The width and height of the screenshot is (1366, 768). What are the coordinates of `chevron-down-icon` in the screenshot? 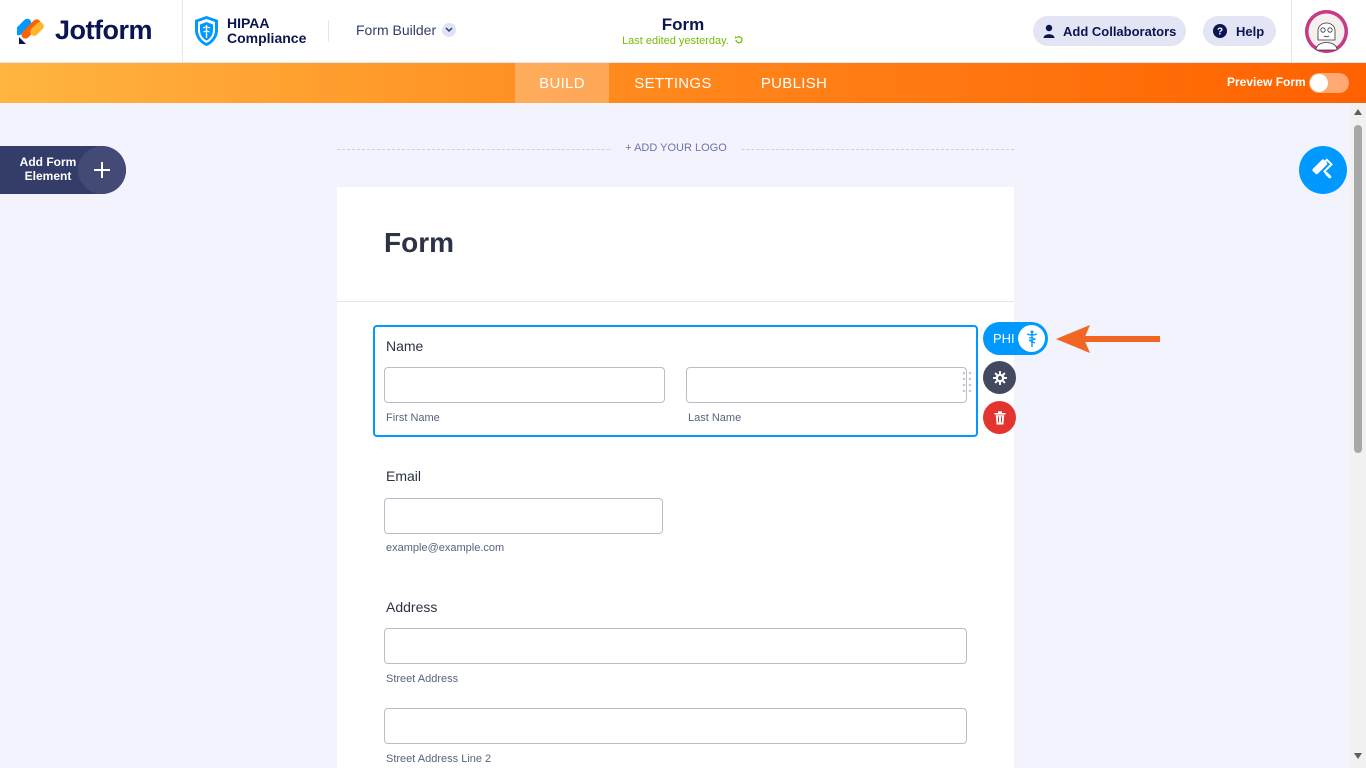 It's located at (449, 30).